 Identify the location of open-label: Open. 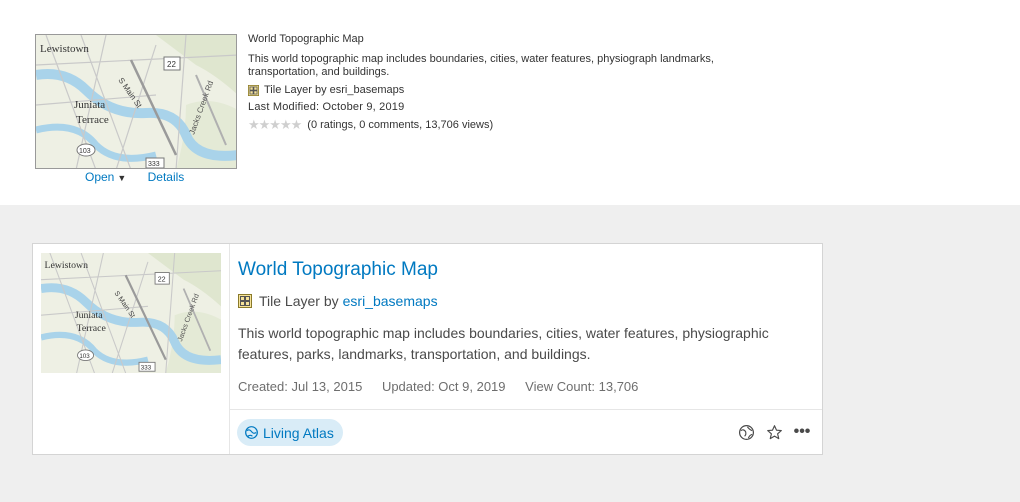
(100, 177).